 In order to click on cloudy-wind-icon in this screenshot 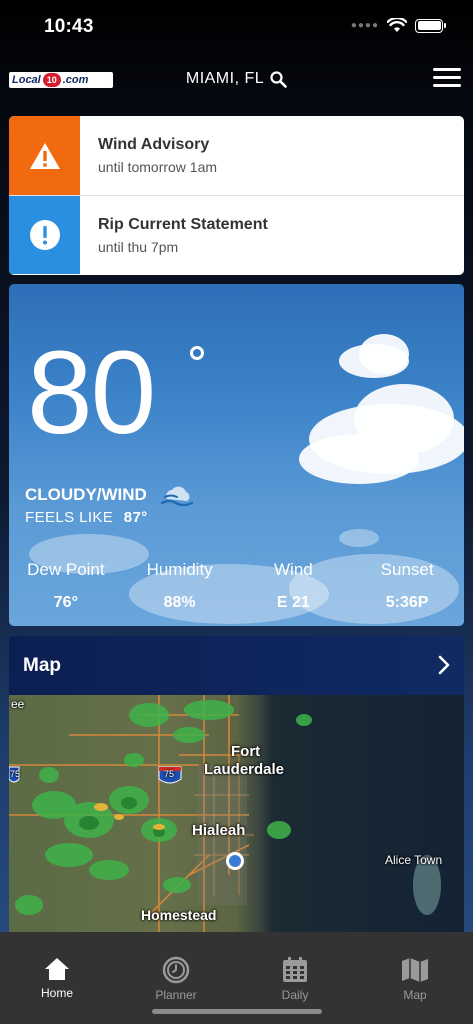, I will do `click(176, 496)`.